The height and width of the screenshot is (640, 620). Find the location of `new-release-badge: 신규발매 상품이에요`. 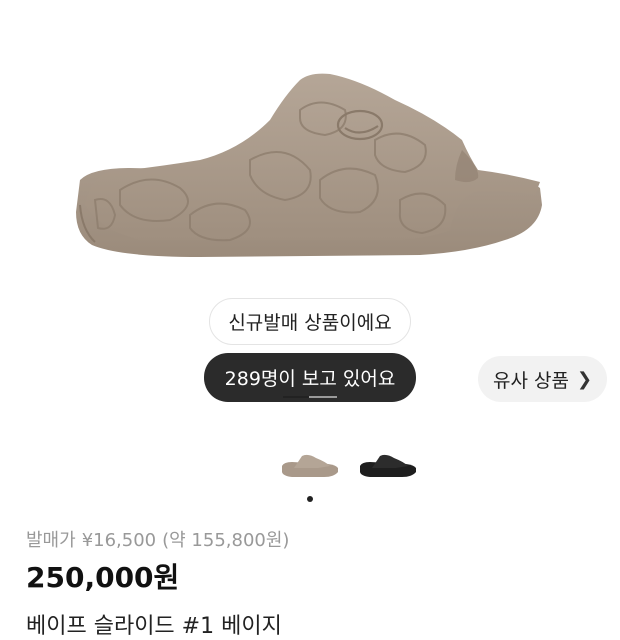

new-release-badge: 신규발매 상품이에요 is located at coordinates (310, 321).